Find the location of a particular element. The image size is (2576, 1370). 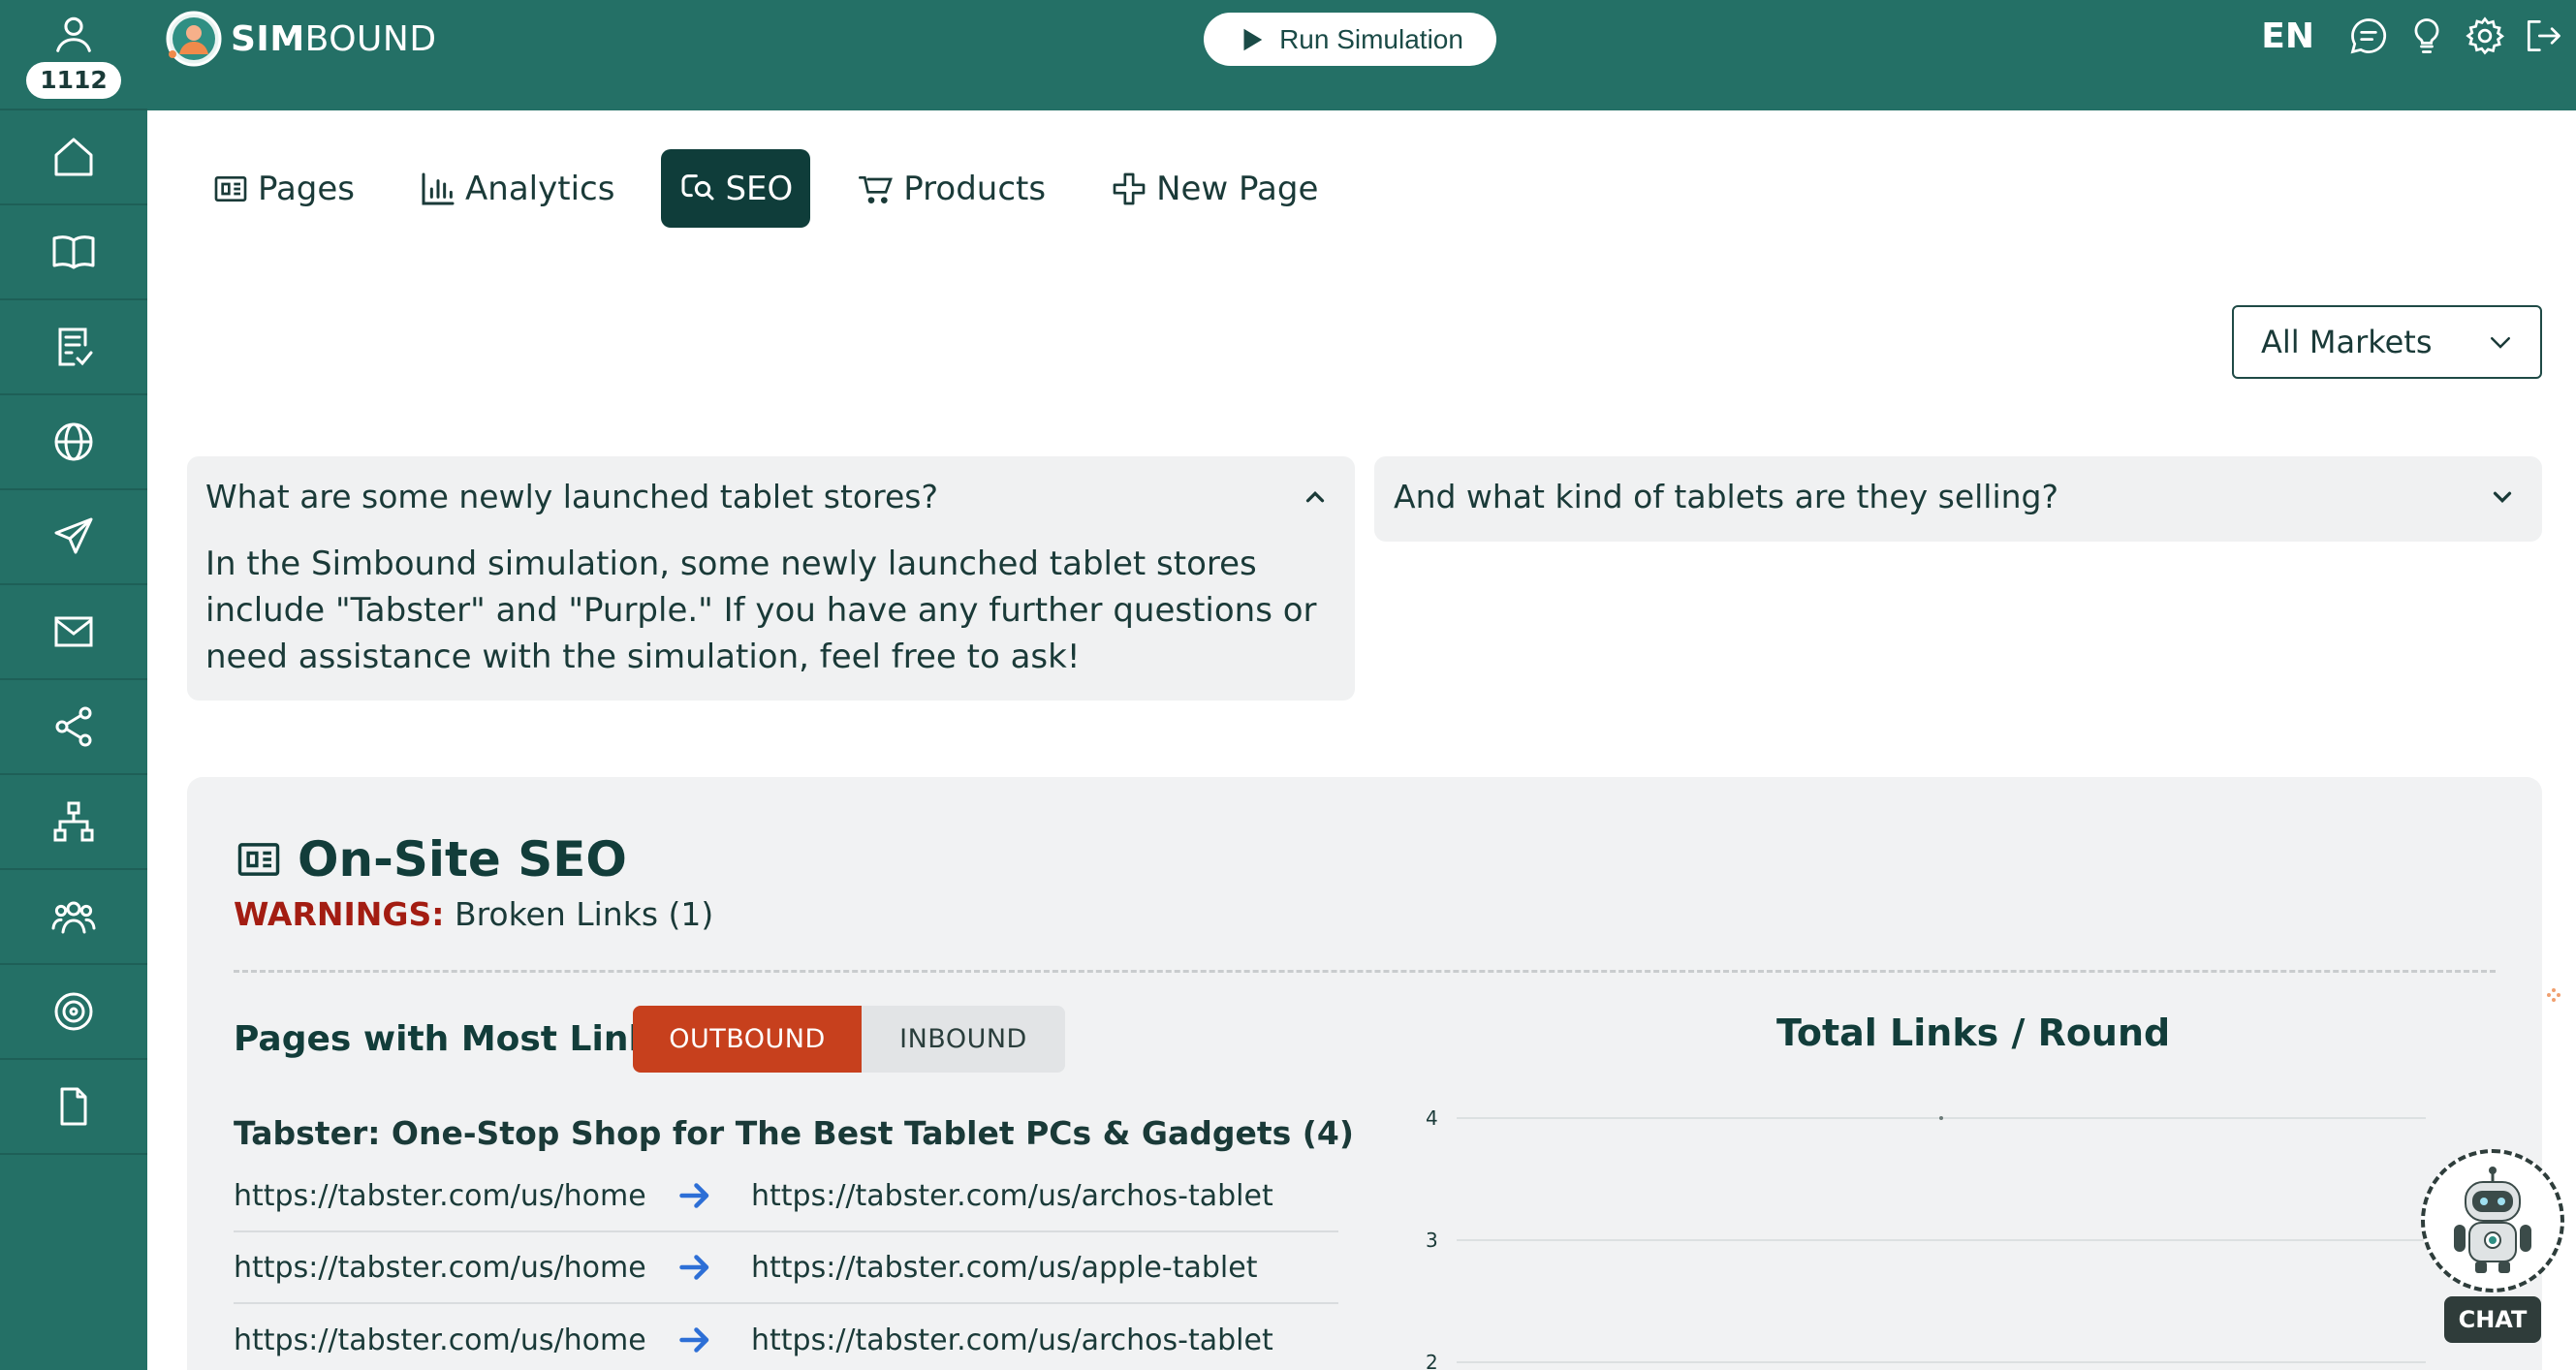

hierarchy-icon is located at coordinates (73, 822).